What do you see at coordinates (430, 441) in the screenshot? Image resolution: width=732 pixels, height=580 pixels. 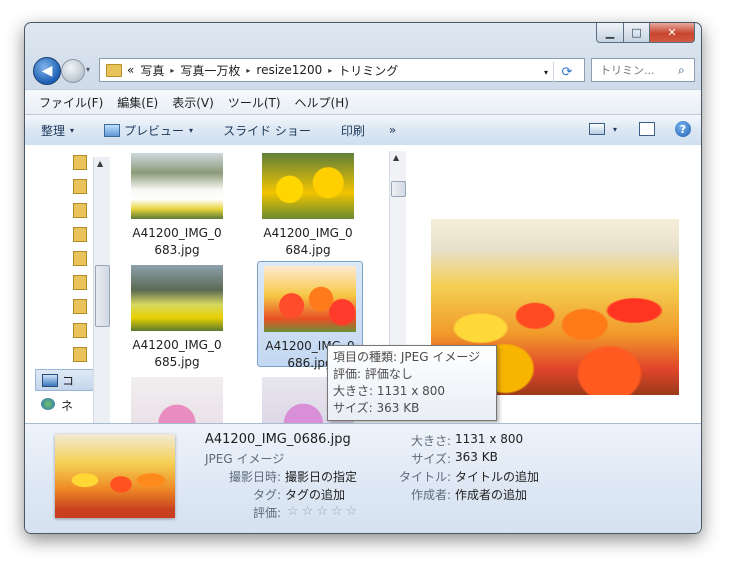 I see `details-label: 大きさ:` at bounding box center [430, 441].